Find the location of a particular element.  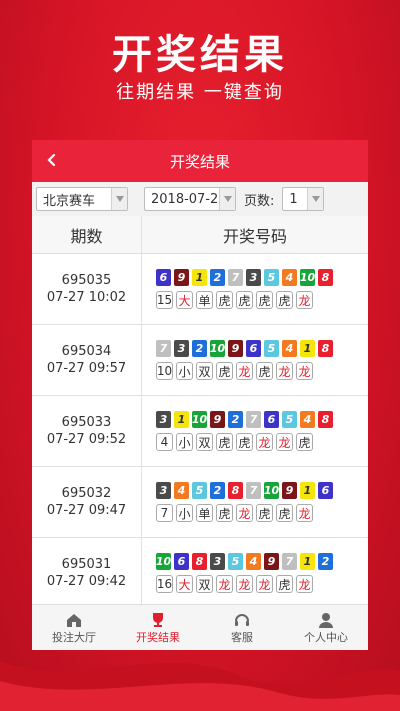

ball-row: 3 4 5 2 8 7 10 9 1 6 is located at coordinates (244, 490).